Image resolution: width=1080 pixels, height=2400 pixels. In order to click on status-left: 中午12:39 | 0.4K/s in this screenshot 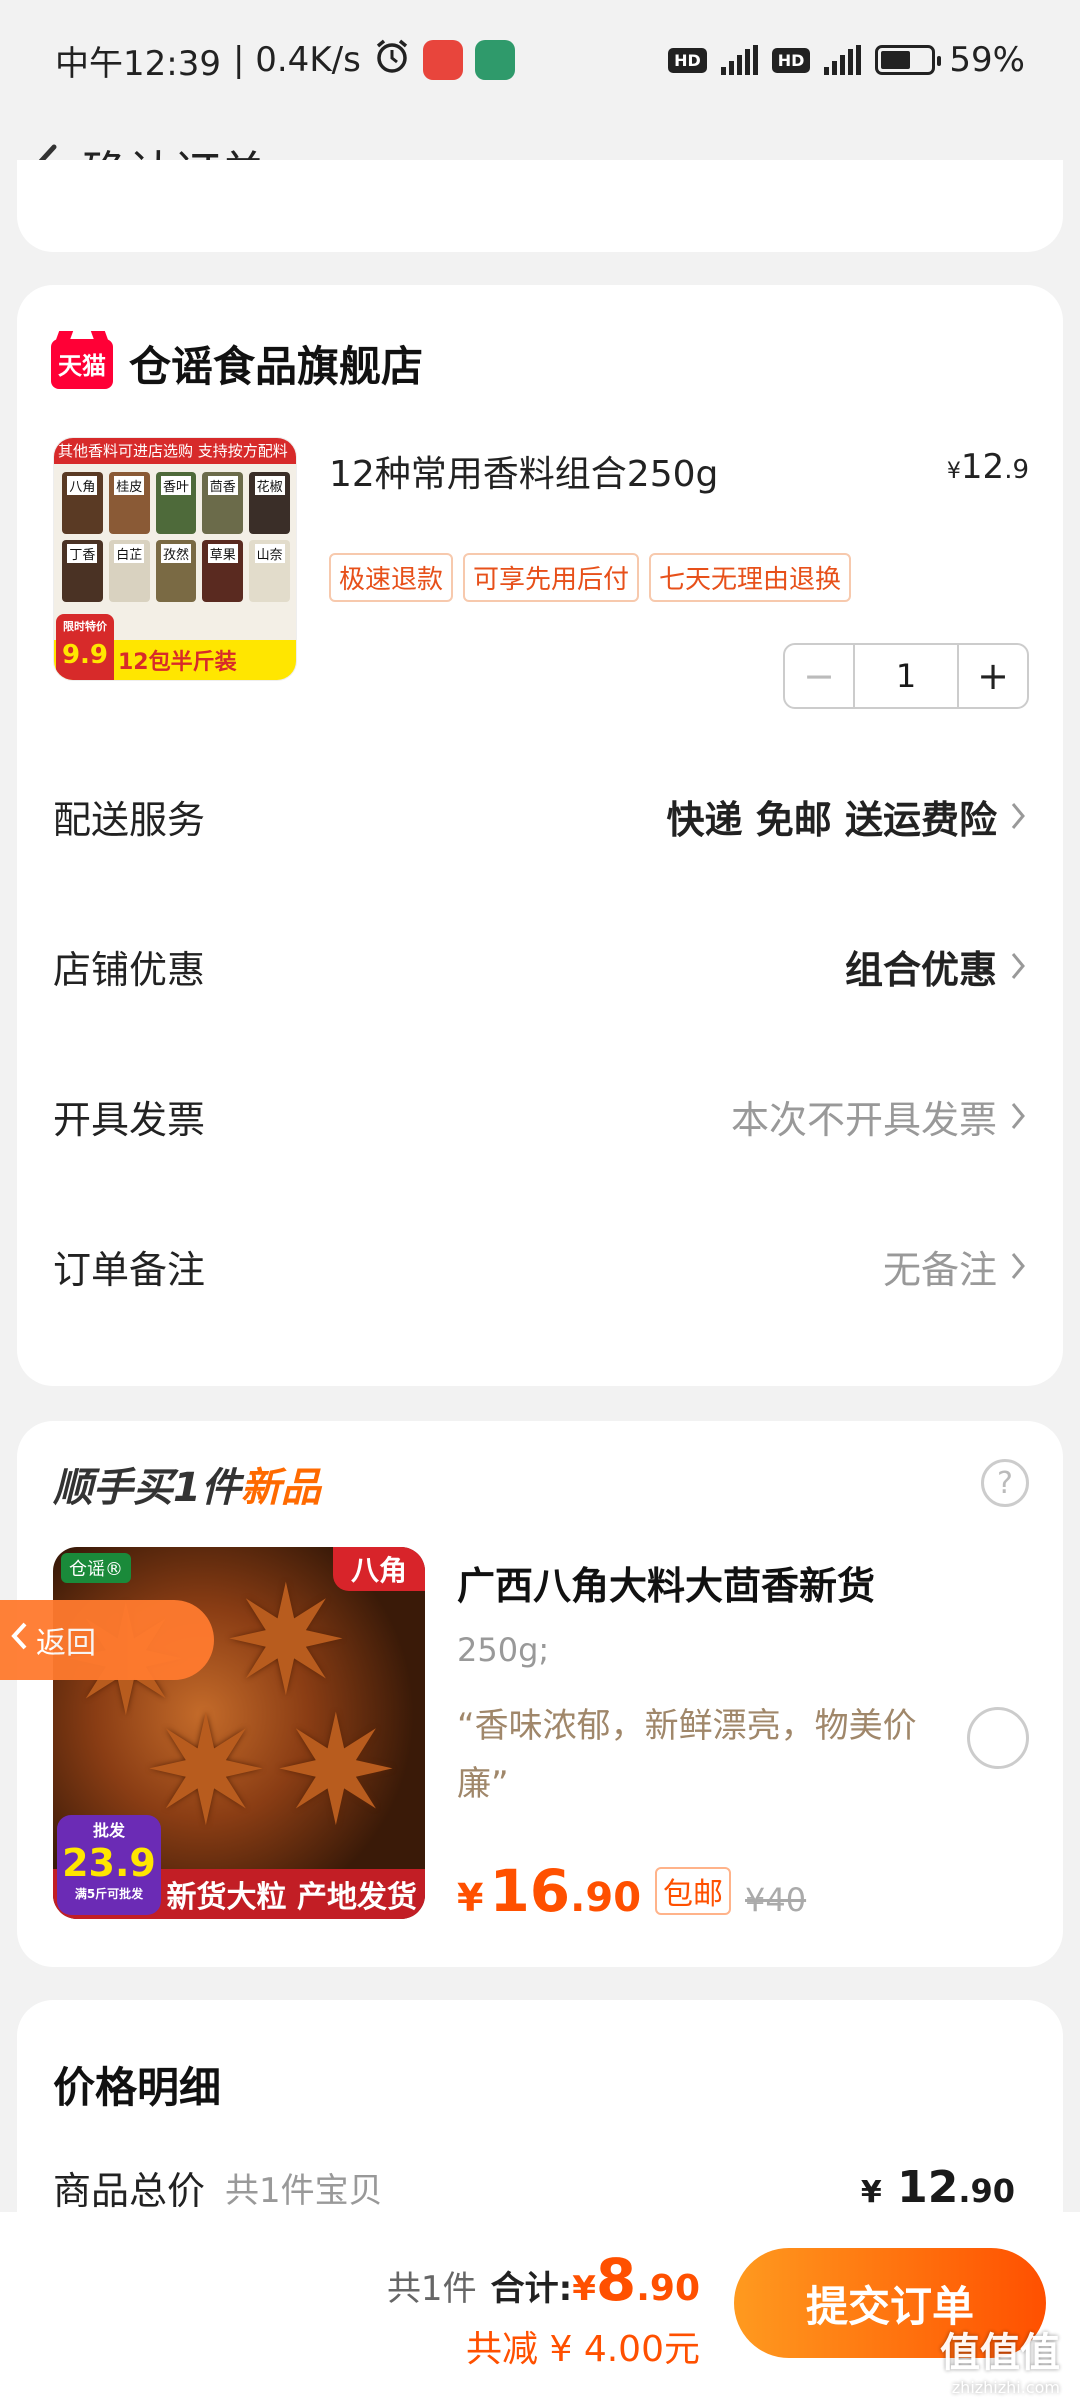, I will do `click(285, 60)`.